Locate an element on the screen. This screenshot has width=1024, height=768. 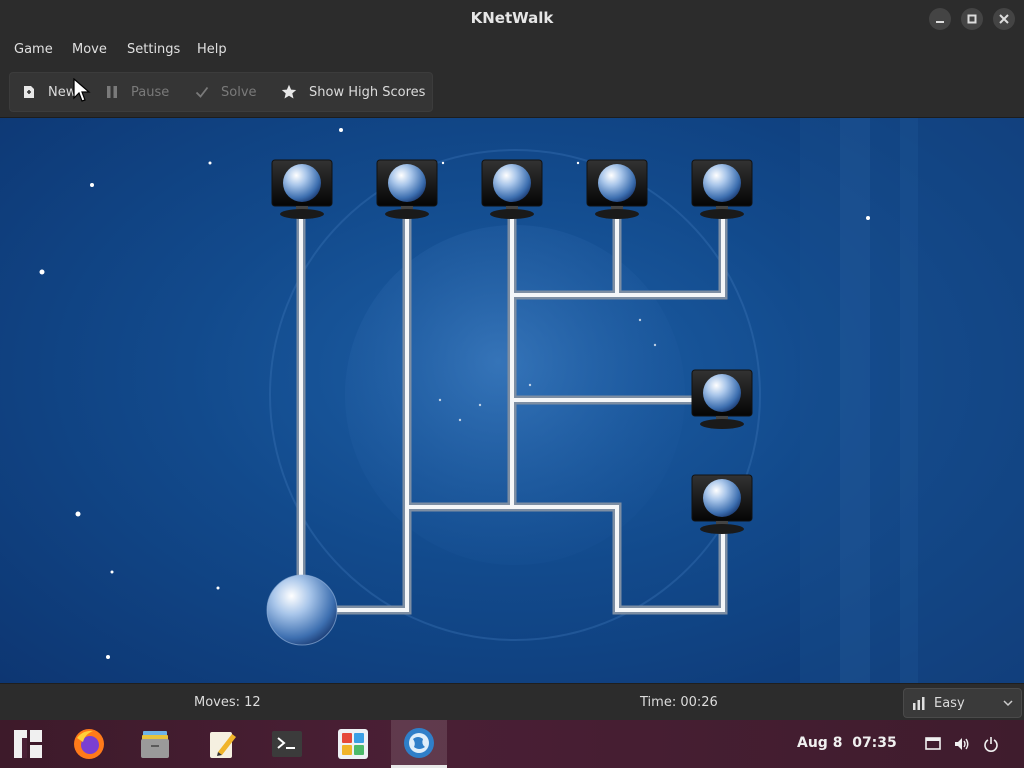
firefox-launcher is located at coordinates (89, 744).